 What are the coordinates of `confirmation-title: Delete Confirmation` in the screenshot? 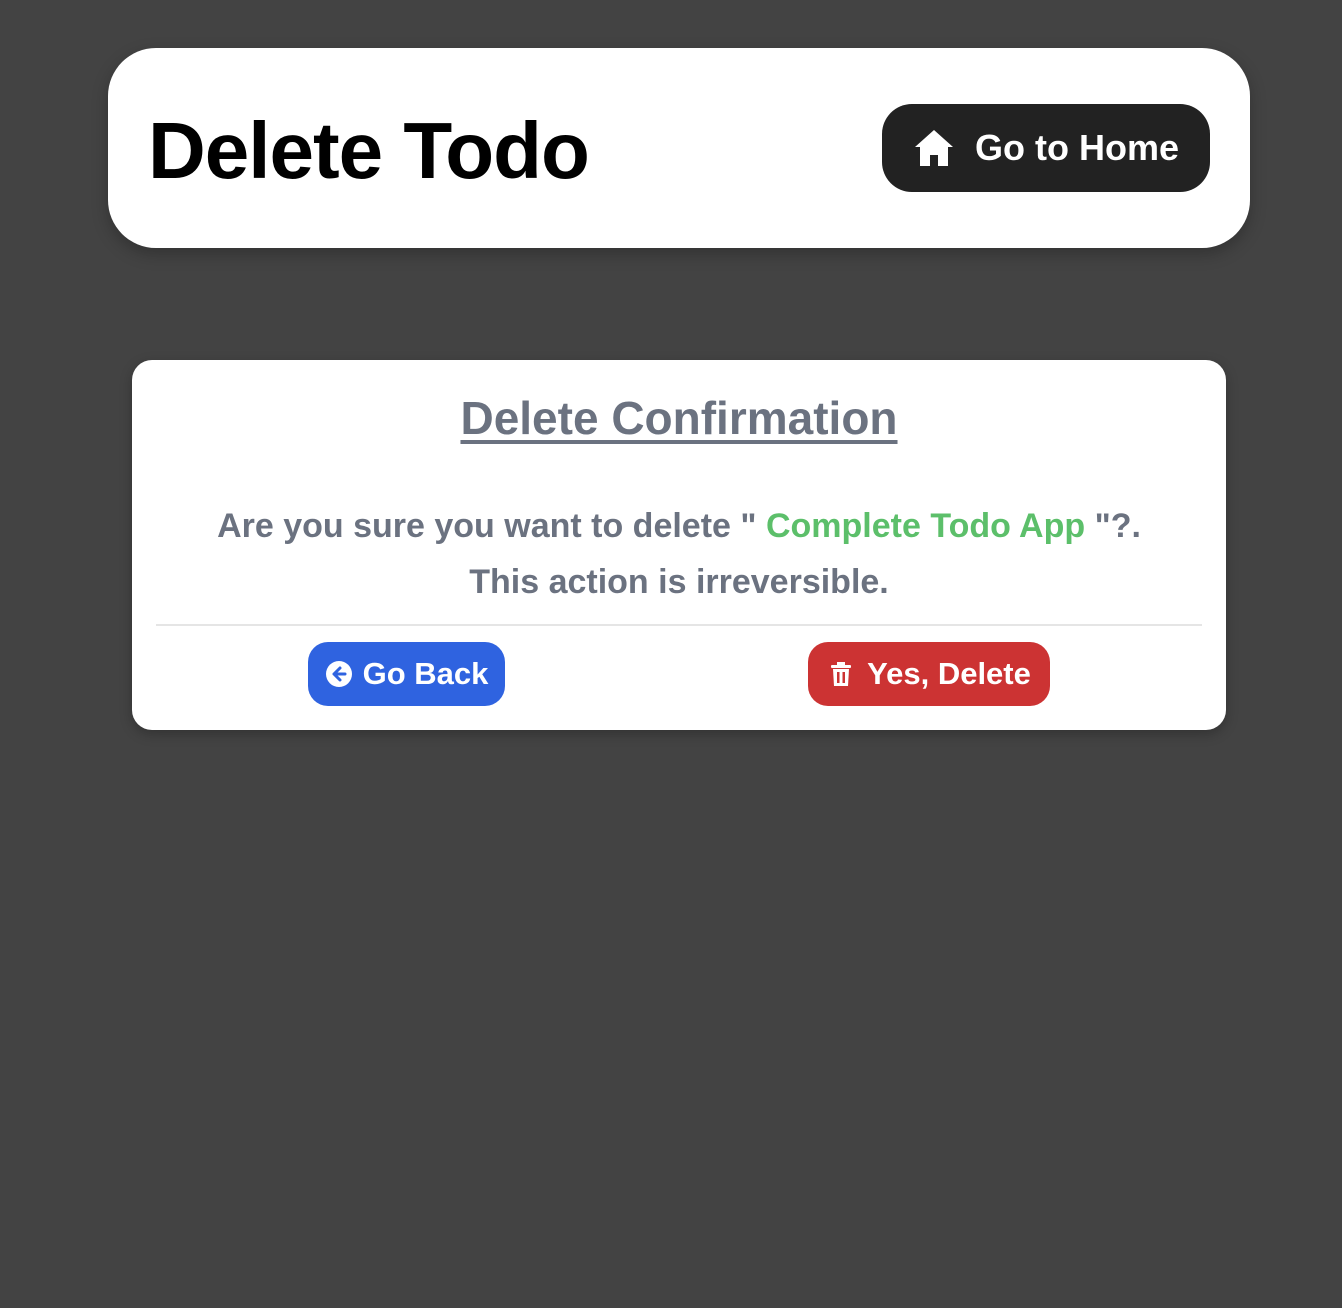 It's located at (679, 418).